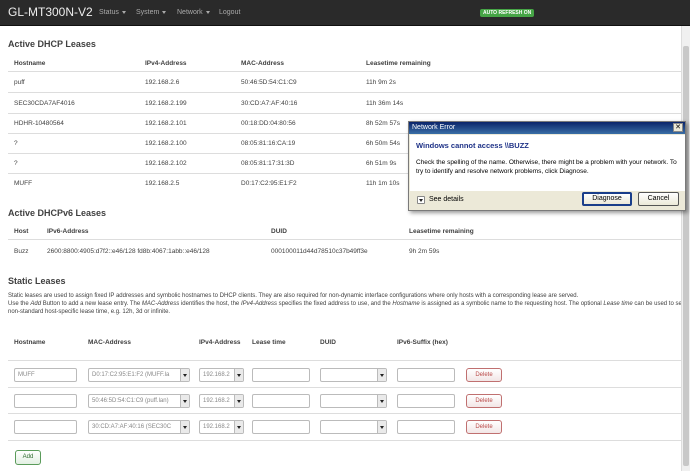 The width and height of the screenshot is (690, 471). I want to click on dhcp-mac: 50:46:5D:54:C1:C9, so click(269, 82).